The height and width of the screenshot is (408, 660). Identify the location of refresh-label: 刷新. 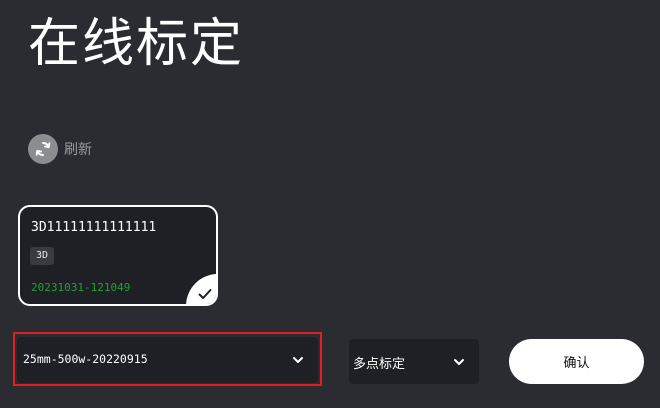
(78, 150).